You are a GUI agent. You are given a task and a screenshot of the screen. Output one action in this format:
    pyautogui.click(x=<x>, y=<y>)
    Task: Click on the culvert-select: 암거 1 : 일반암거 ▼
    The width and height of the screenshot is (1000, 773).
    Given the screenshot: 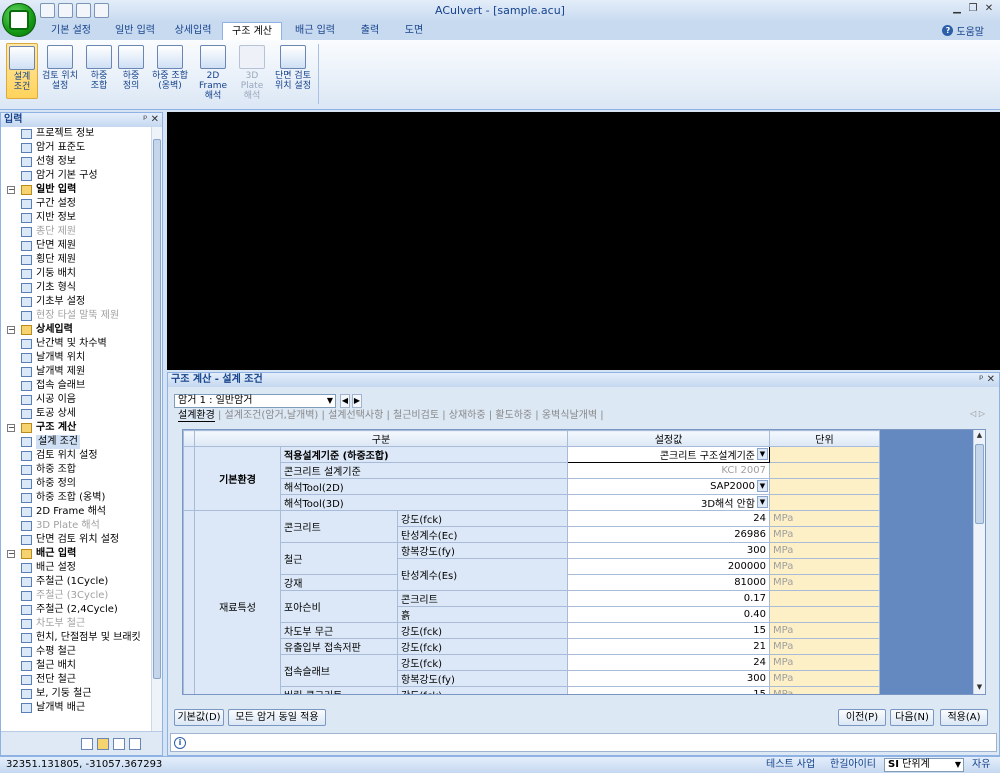 What is the action you would take?
    pyautogui.click(x=255, y=401)
    